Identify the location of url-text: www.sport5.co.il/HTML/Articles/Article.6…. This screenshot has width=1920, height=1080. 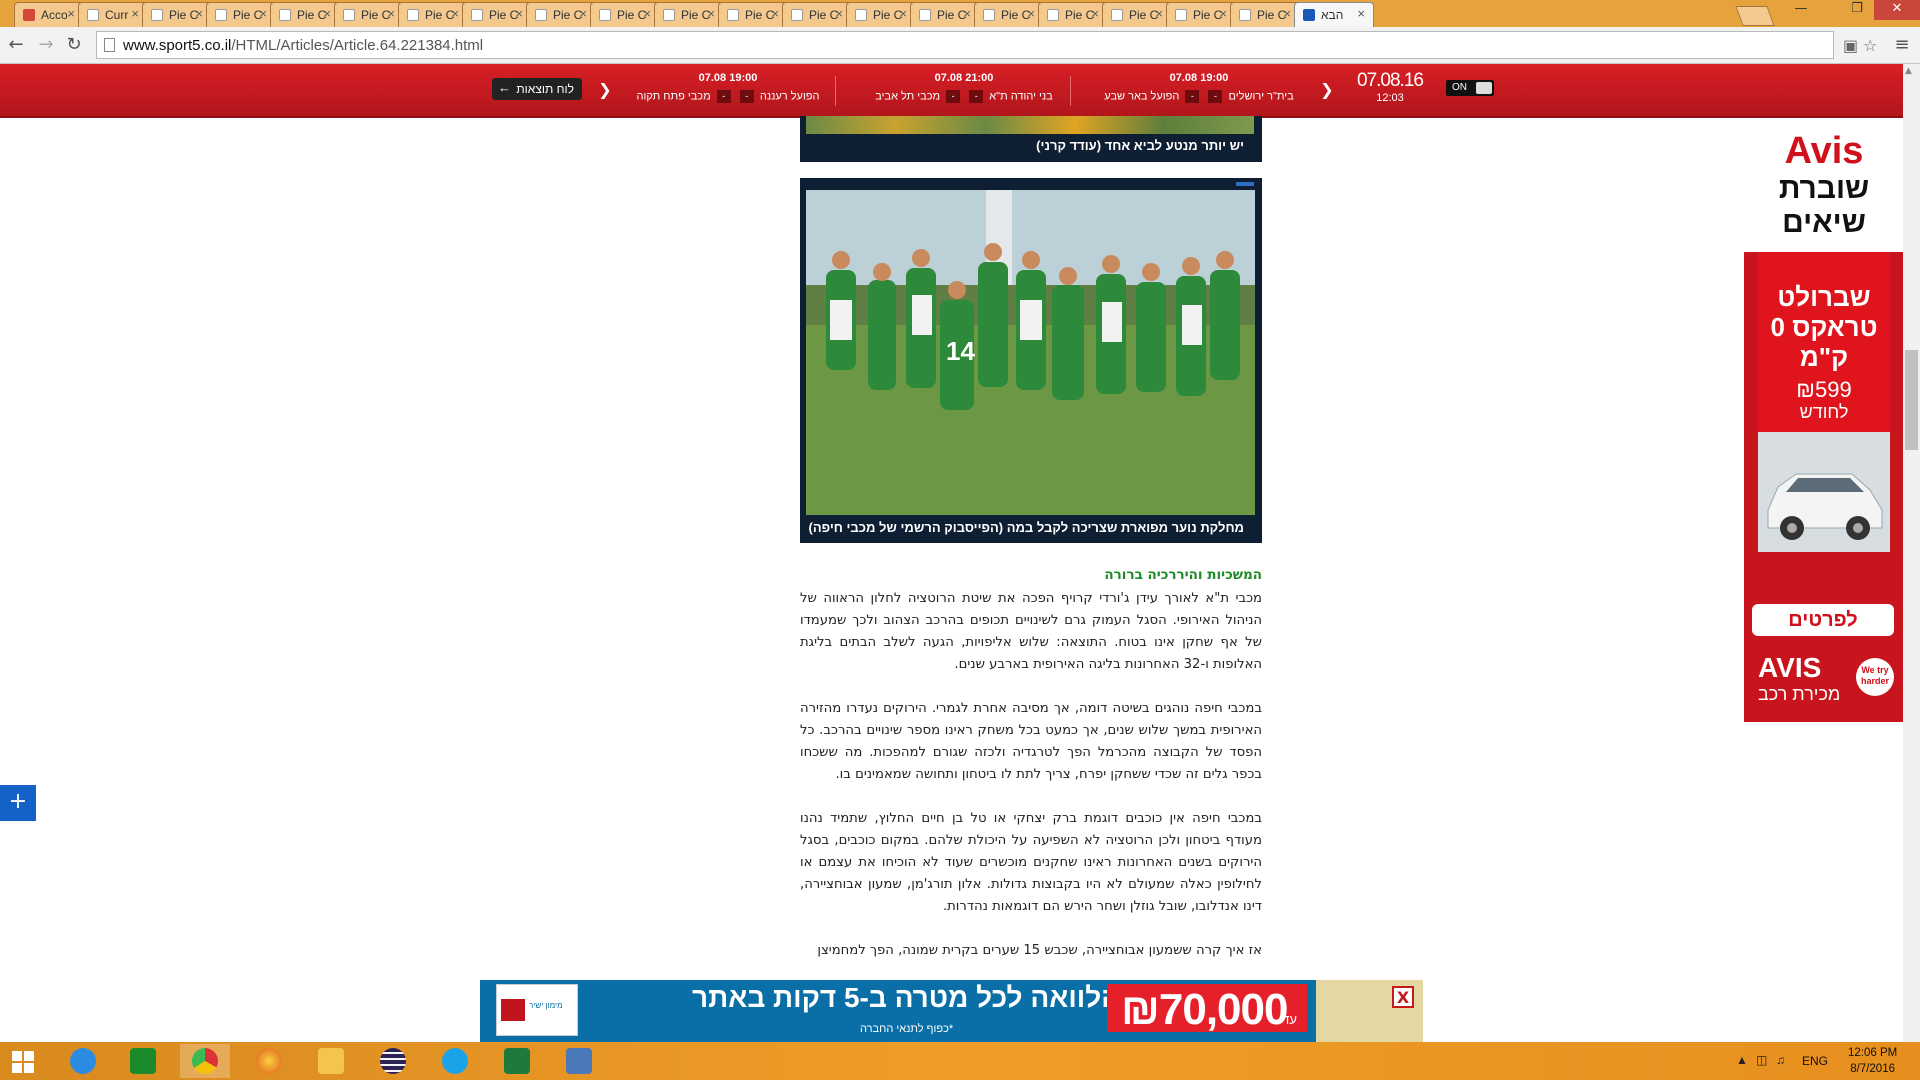
(303, 45).